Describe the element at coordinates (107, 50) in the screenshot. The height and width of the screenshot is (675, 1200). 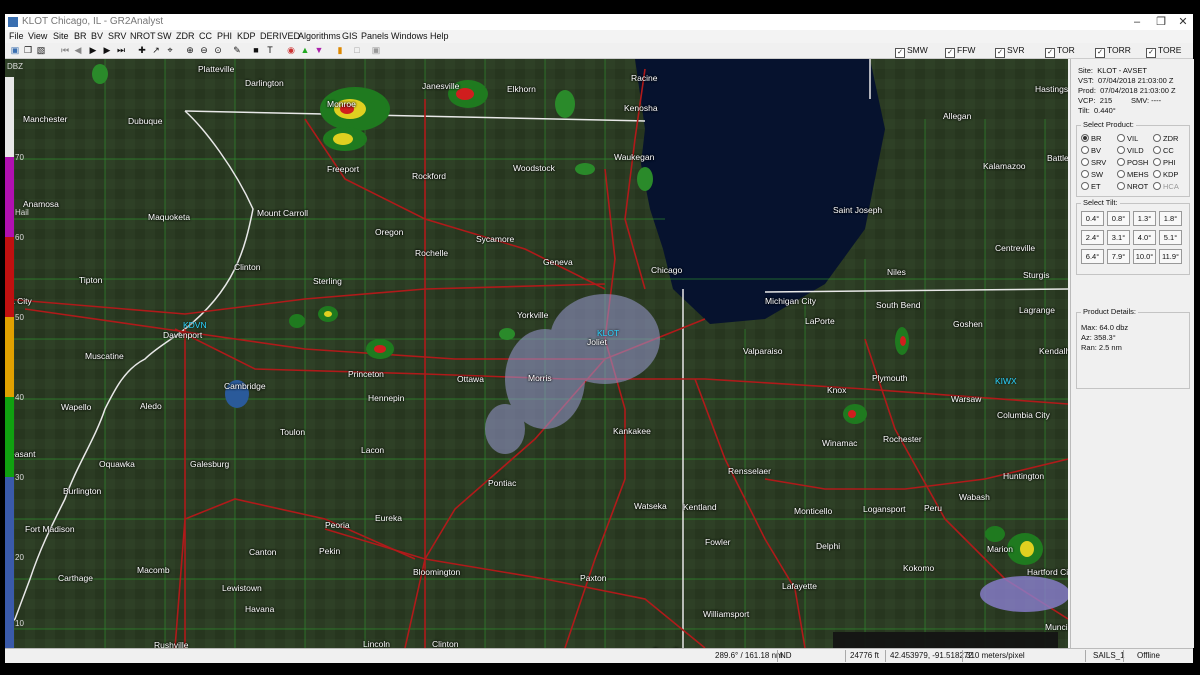
I see `next-frame-icon: ▶` at that location.